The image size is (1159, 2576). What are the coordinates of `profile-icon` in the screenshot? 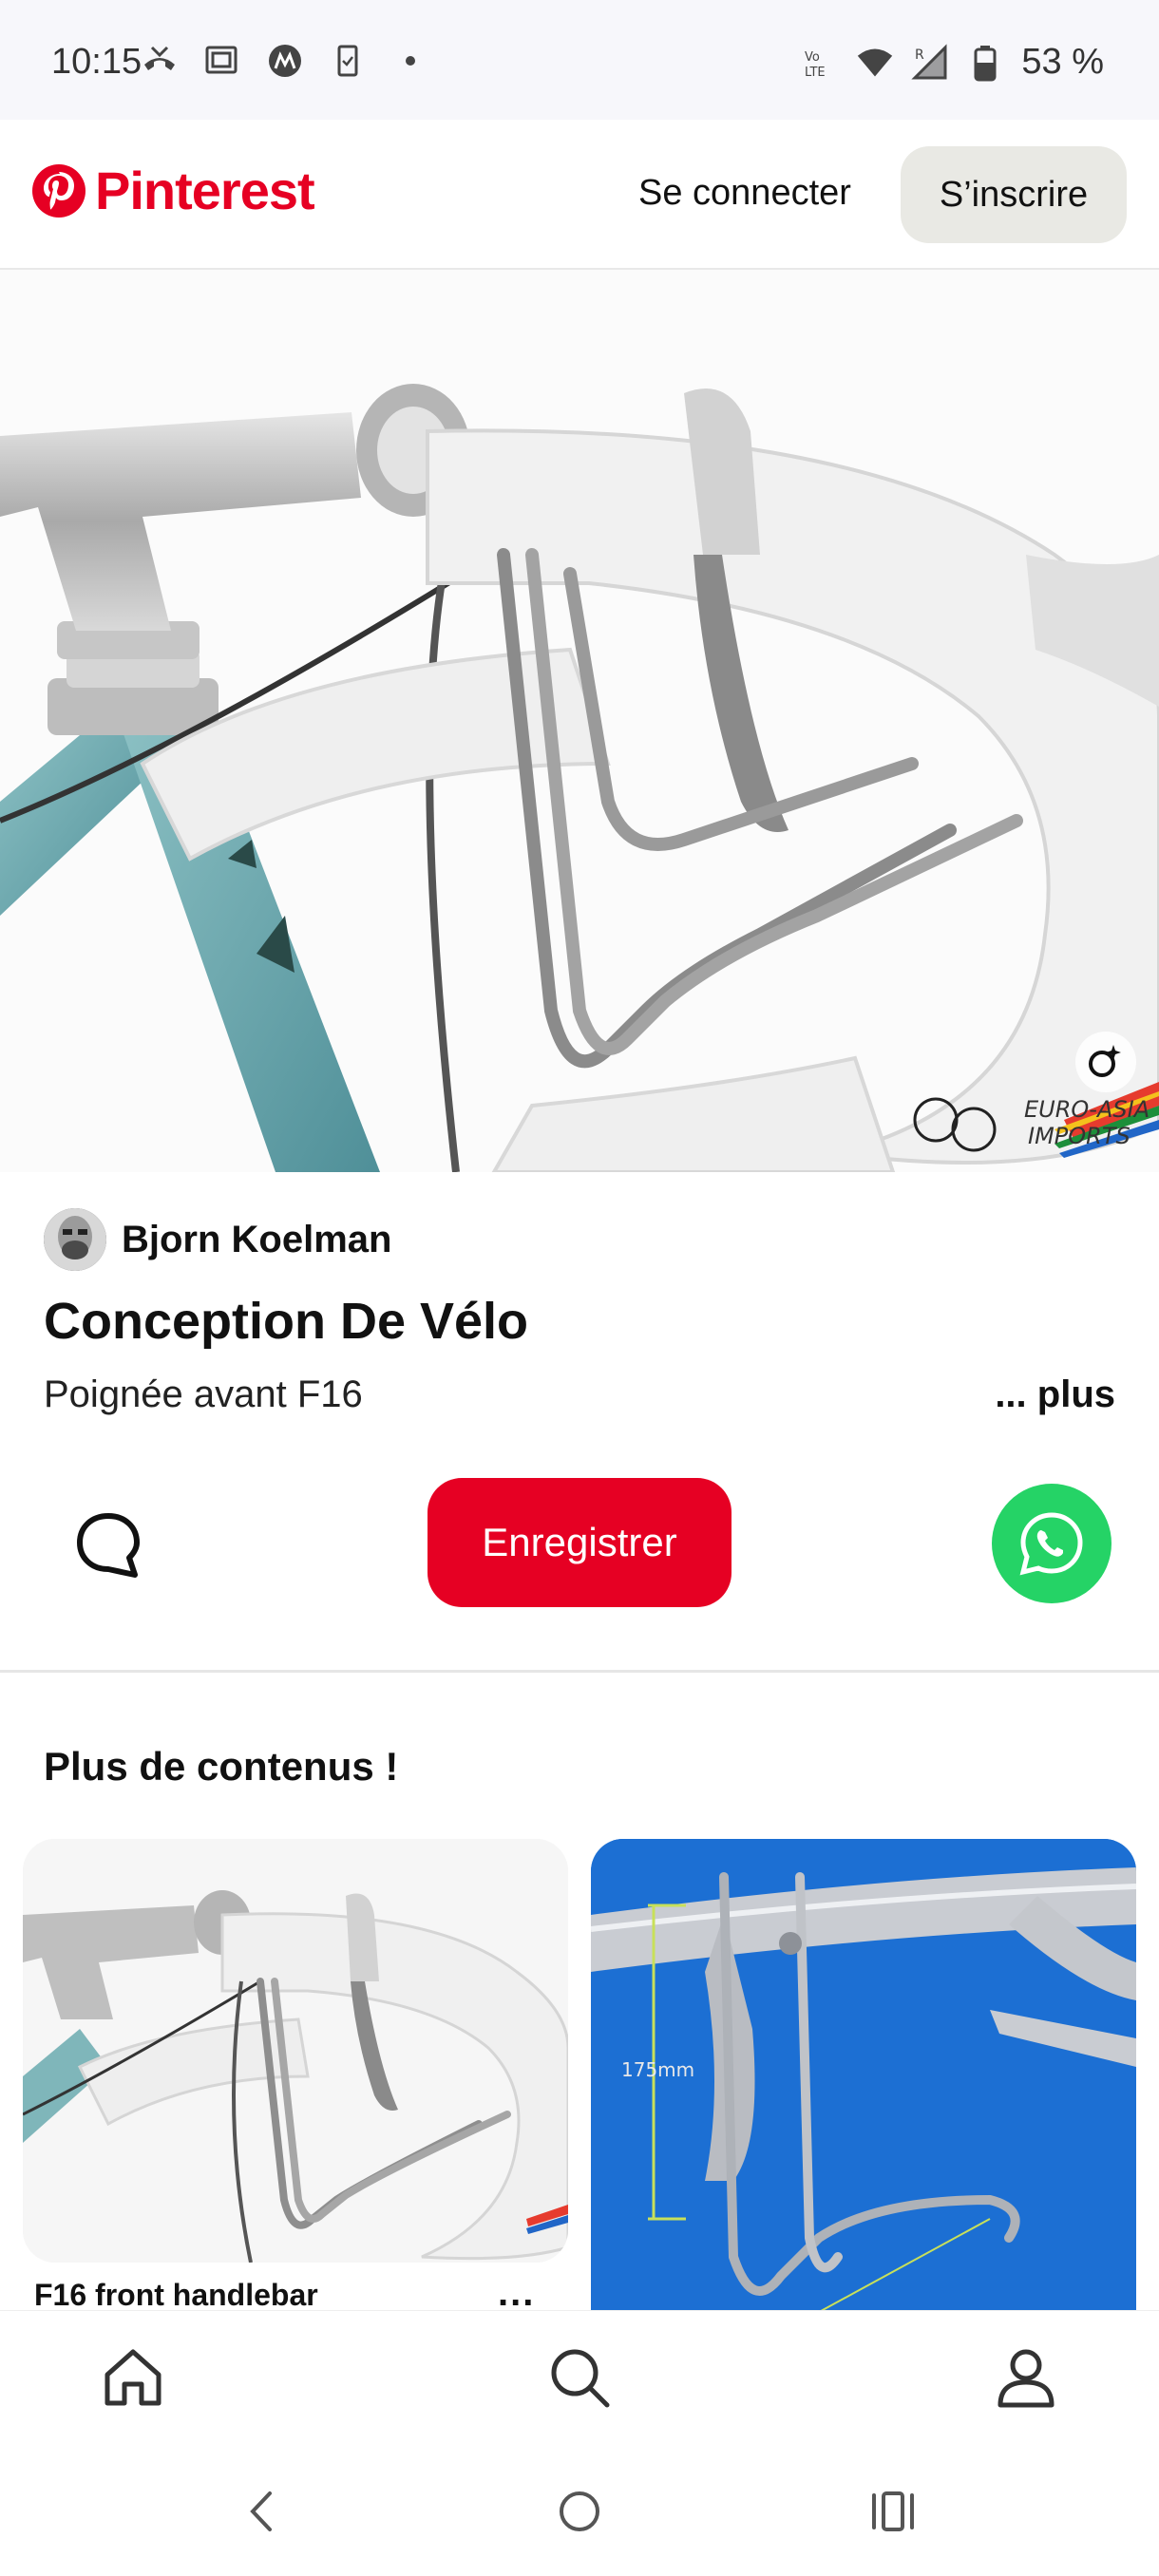 It's located at (1026, 2378).